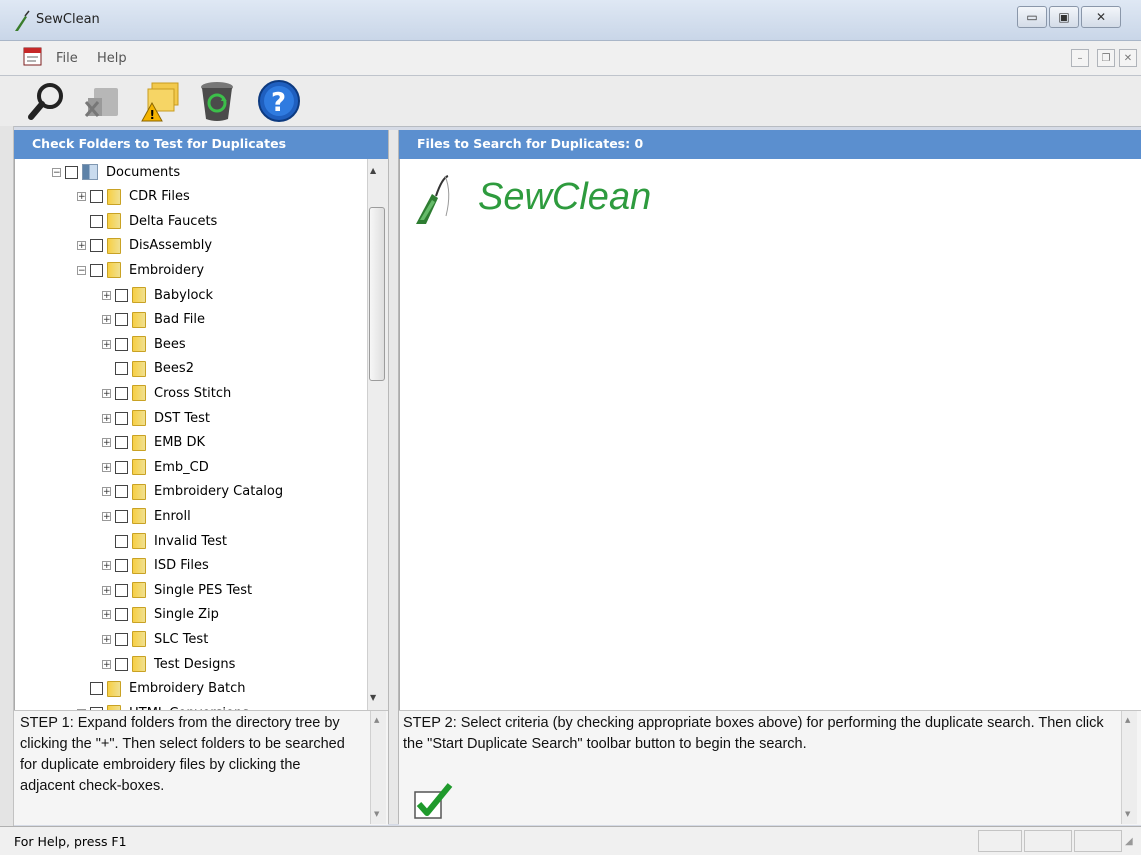 The height and width of the screenshot is (855, 1141). Describe the element at coordinates (1106, 58) in the screenshot. I see `mdi-restore-button: ❐` at that location.